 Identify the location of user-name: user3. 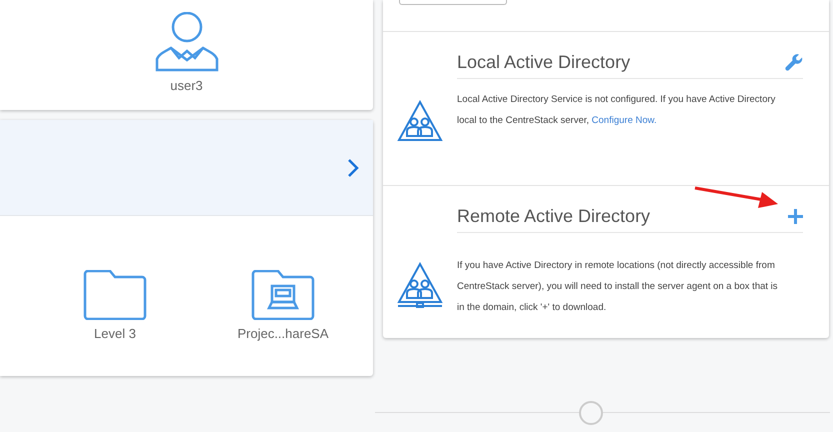
(186, 85).